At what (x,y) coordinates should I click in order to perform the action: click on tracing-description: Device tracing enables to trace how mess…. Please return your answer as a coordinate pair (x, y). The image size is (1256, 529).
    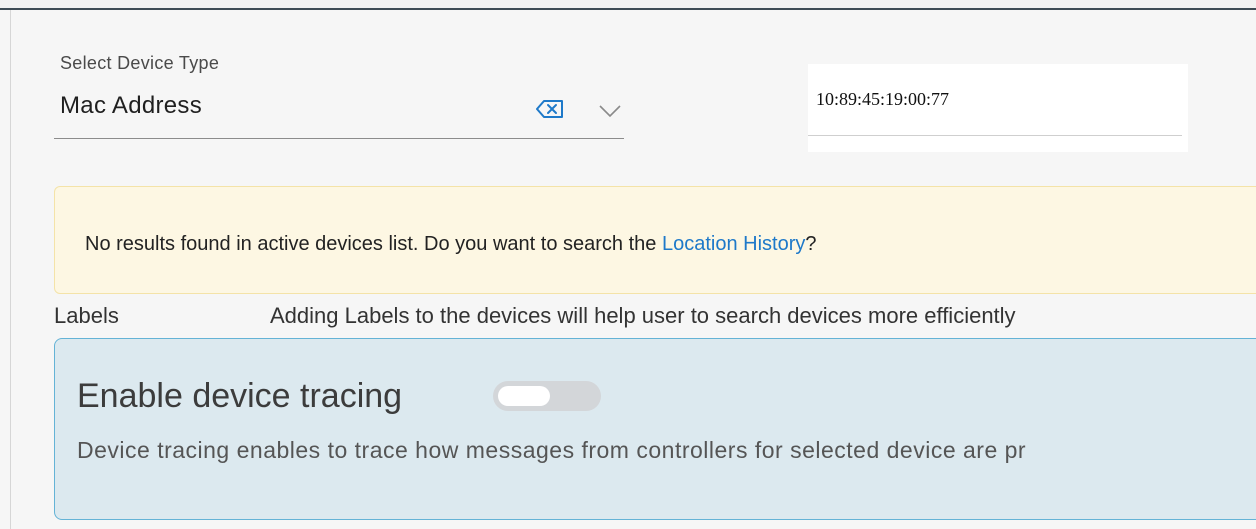
    Looking at the image, I should click on (552, 450).